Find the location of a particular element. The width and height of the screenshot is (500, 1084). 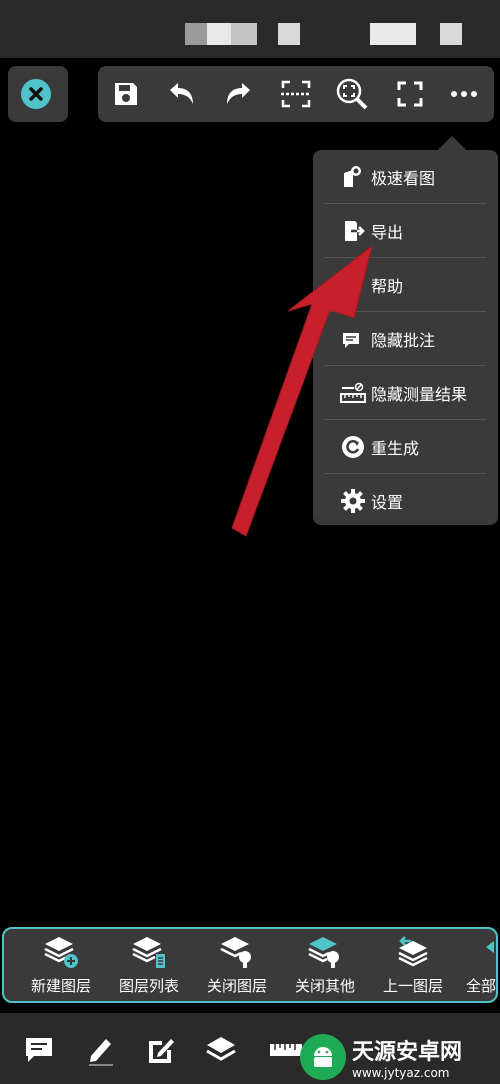

layer-item-label: 图层列表 is located at coordinates (148, 986).